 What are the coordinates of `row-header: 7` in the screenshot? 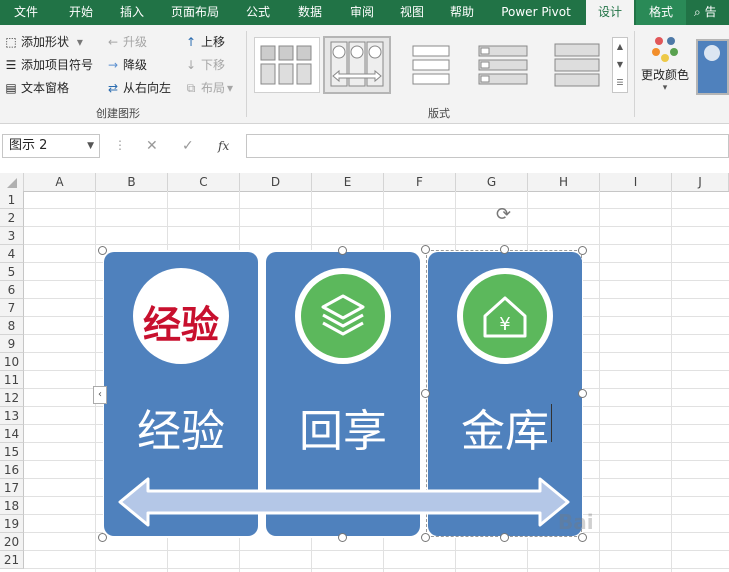 It's located at (12, 308).